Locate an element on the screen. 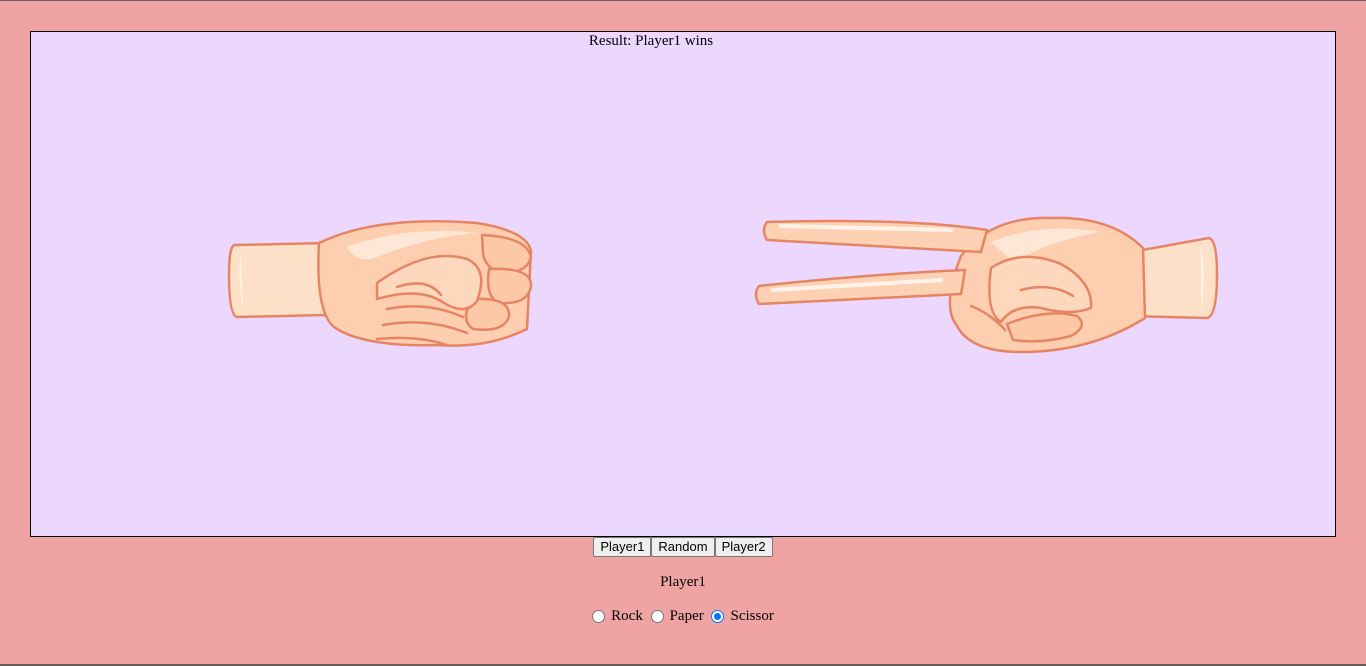  choice-radio-group: Rock Paper Scissor is located at coordinates (683, 618).